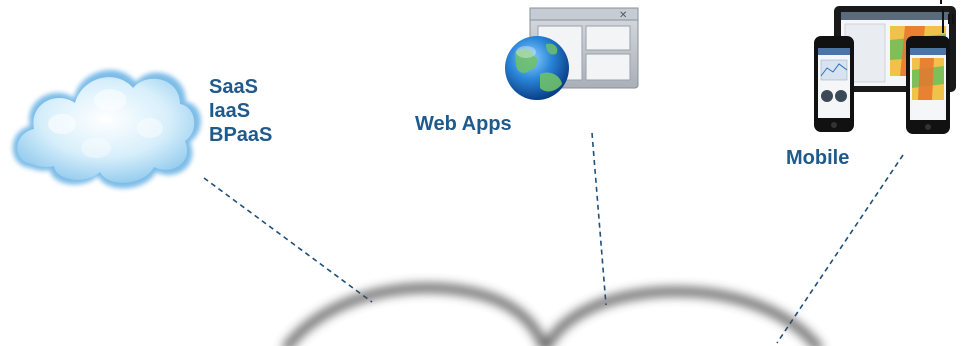  I want to click on arc-shapes, so click(552, 314).